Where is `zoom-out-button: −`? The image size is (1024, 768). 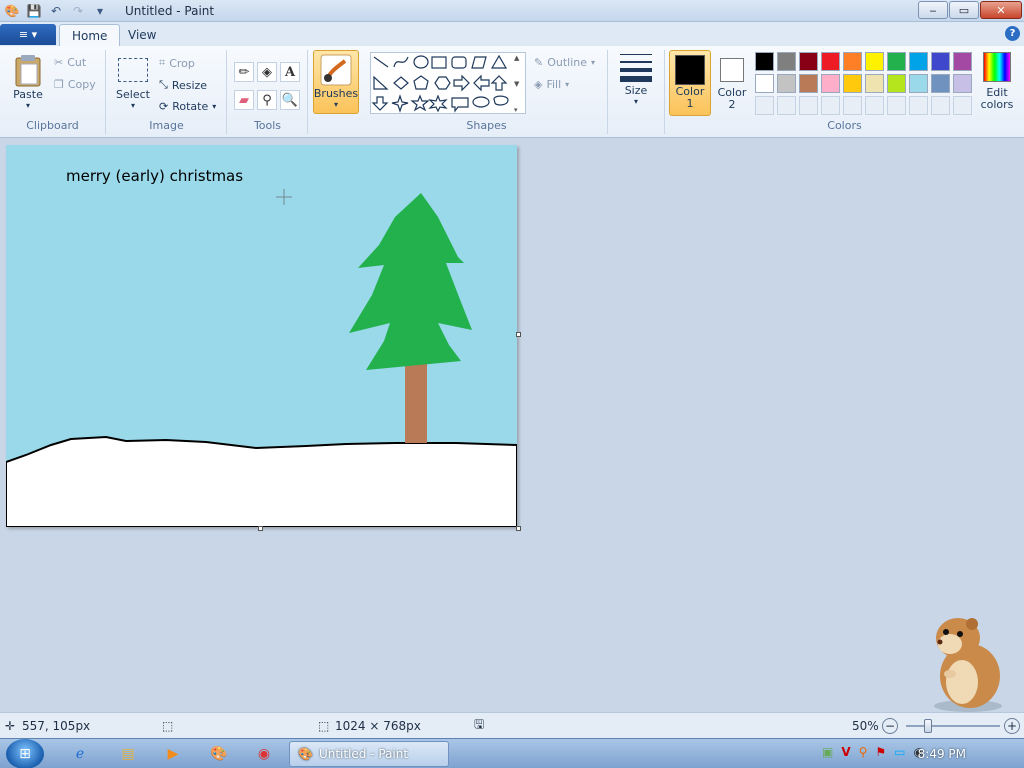 zoom-out-button: − is located at coordinates (890, 725).